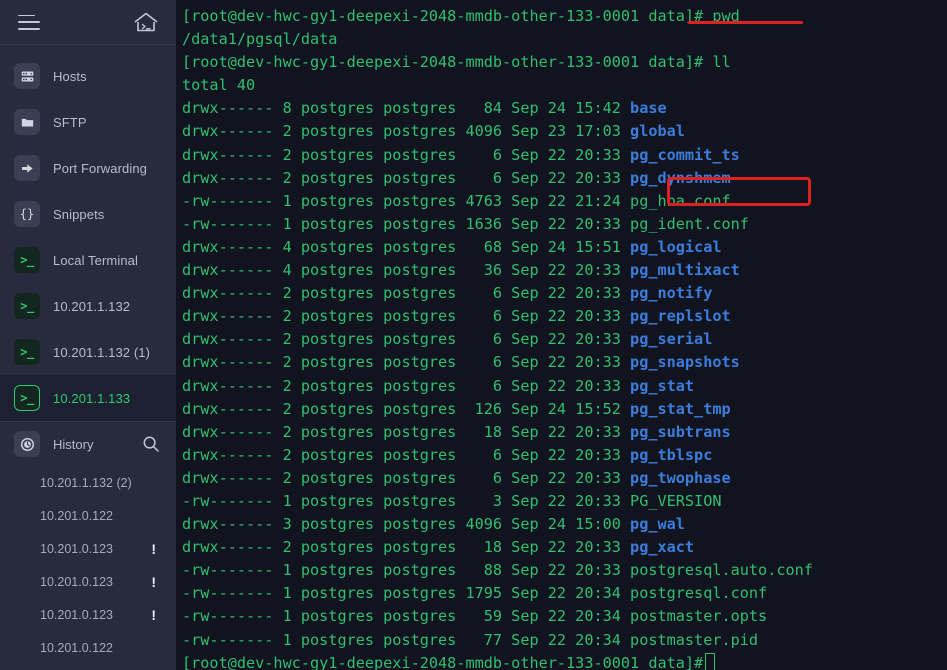  I want to click on sidebar-item-sftp: SFTP, so click(88, 122).